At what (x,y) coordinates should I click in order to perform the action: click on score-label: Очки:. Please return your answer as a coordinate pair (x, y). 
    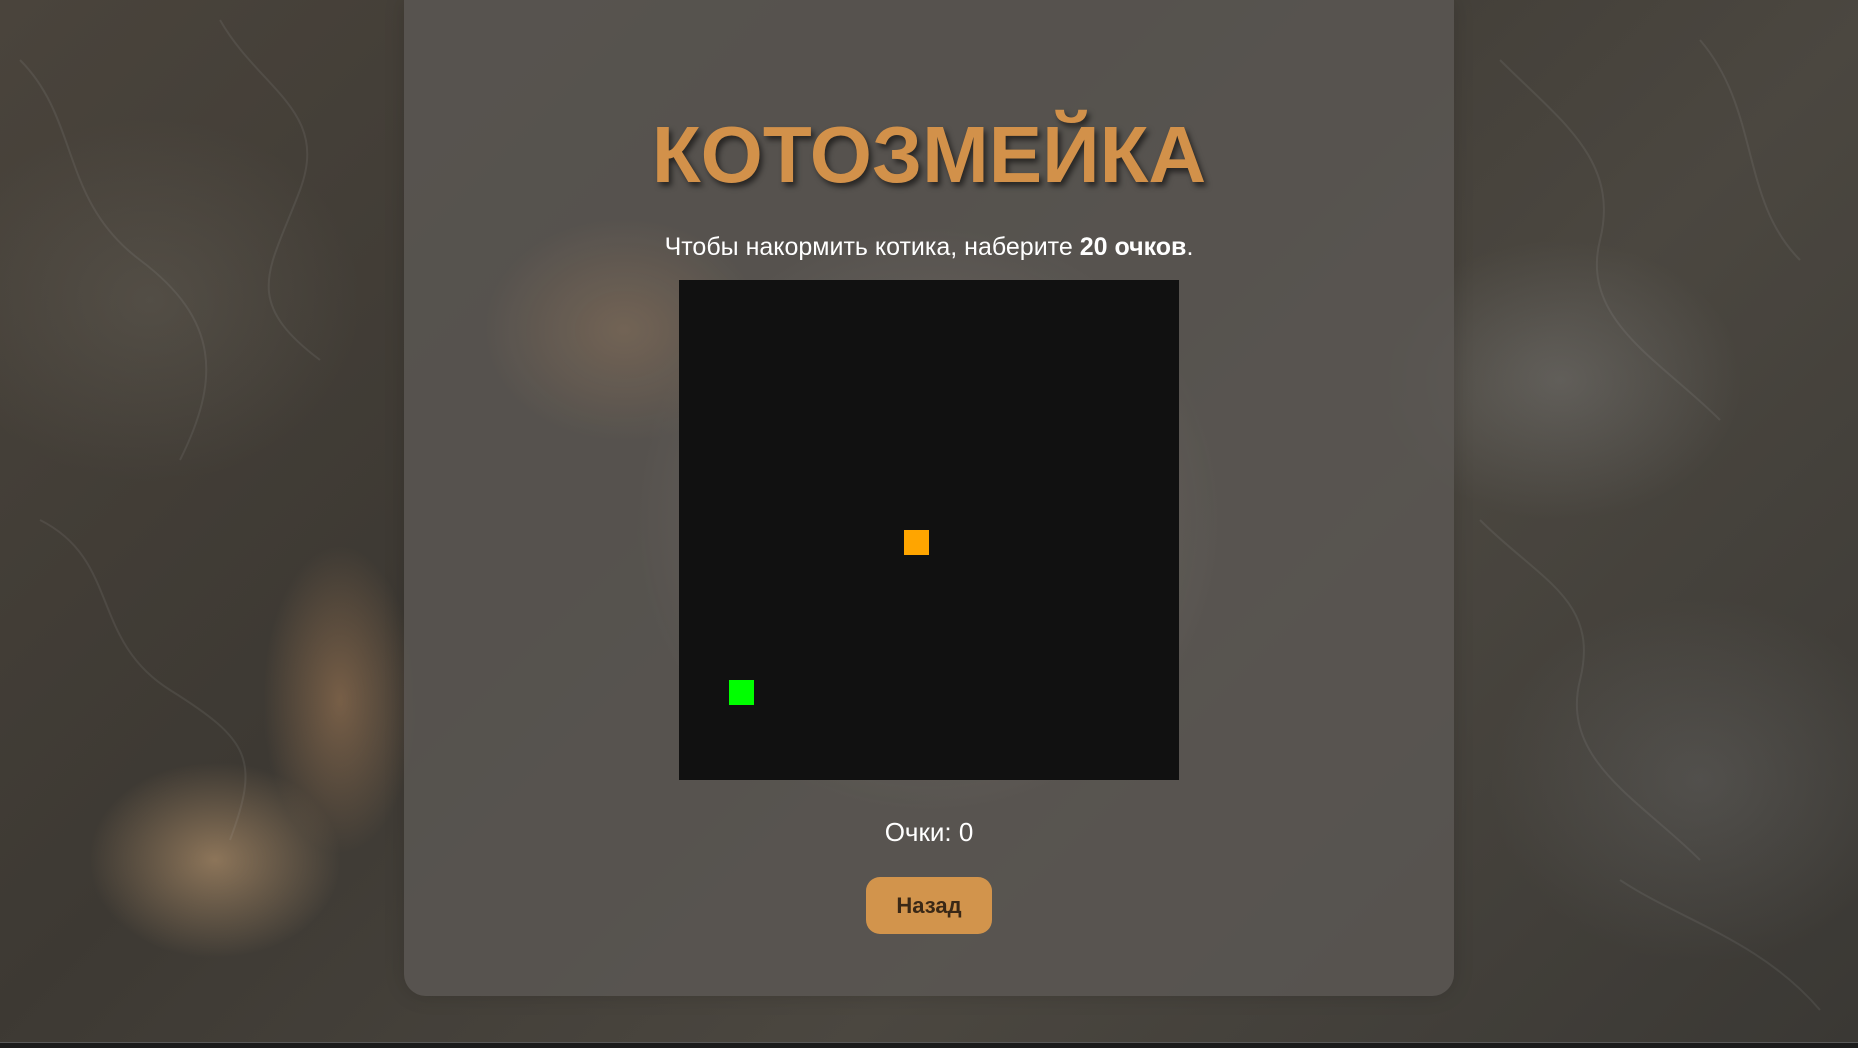
    Looking at the image, I should click on (921, 832).